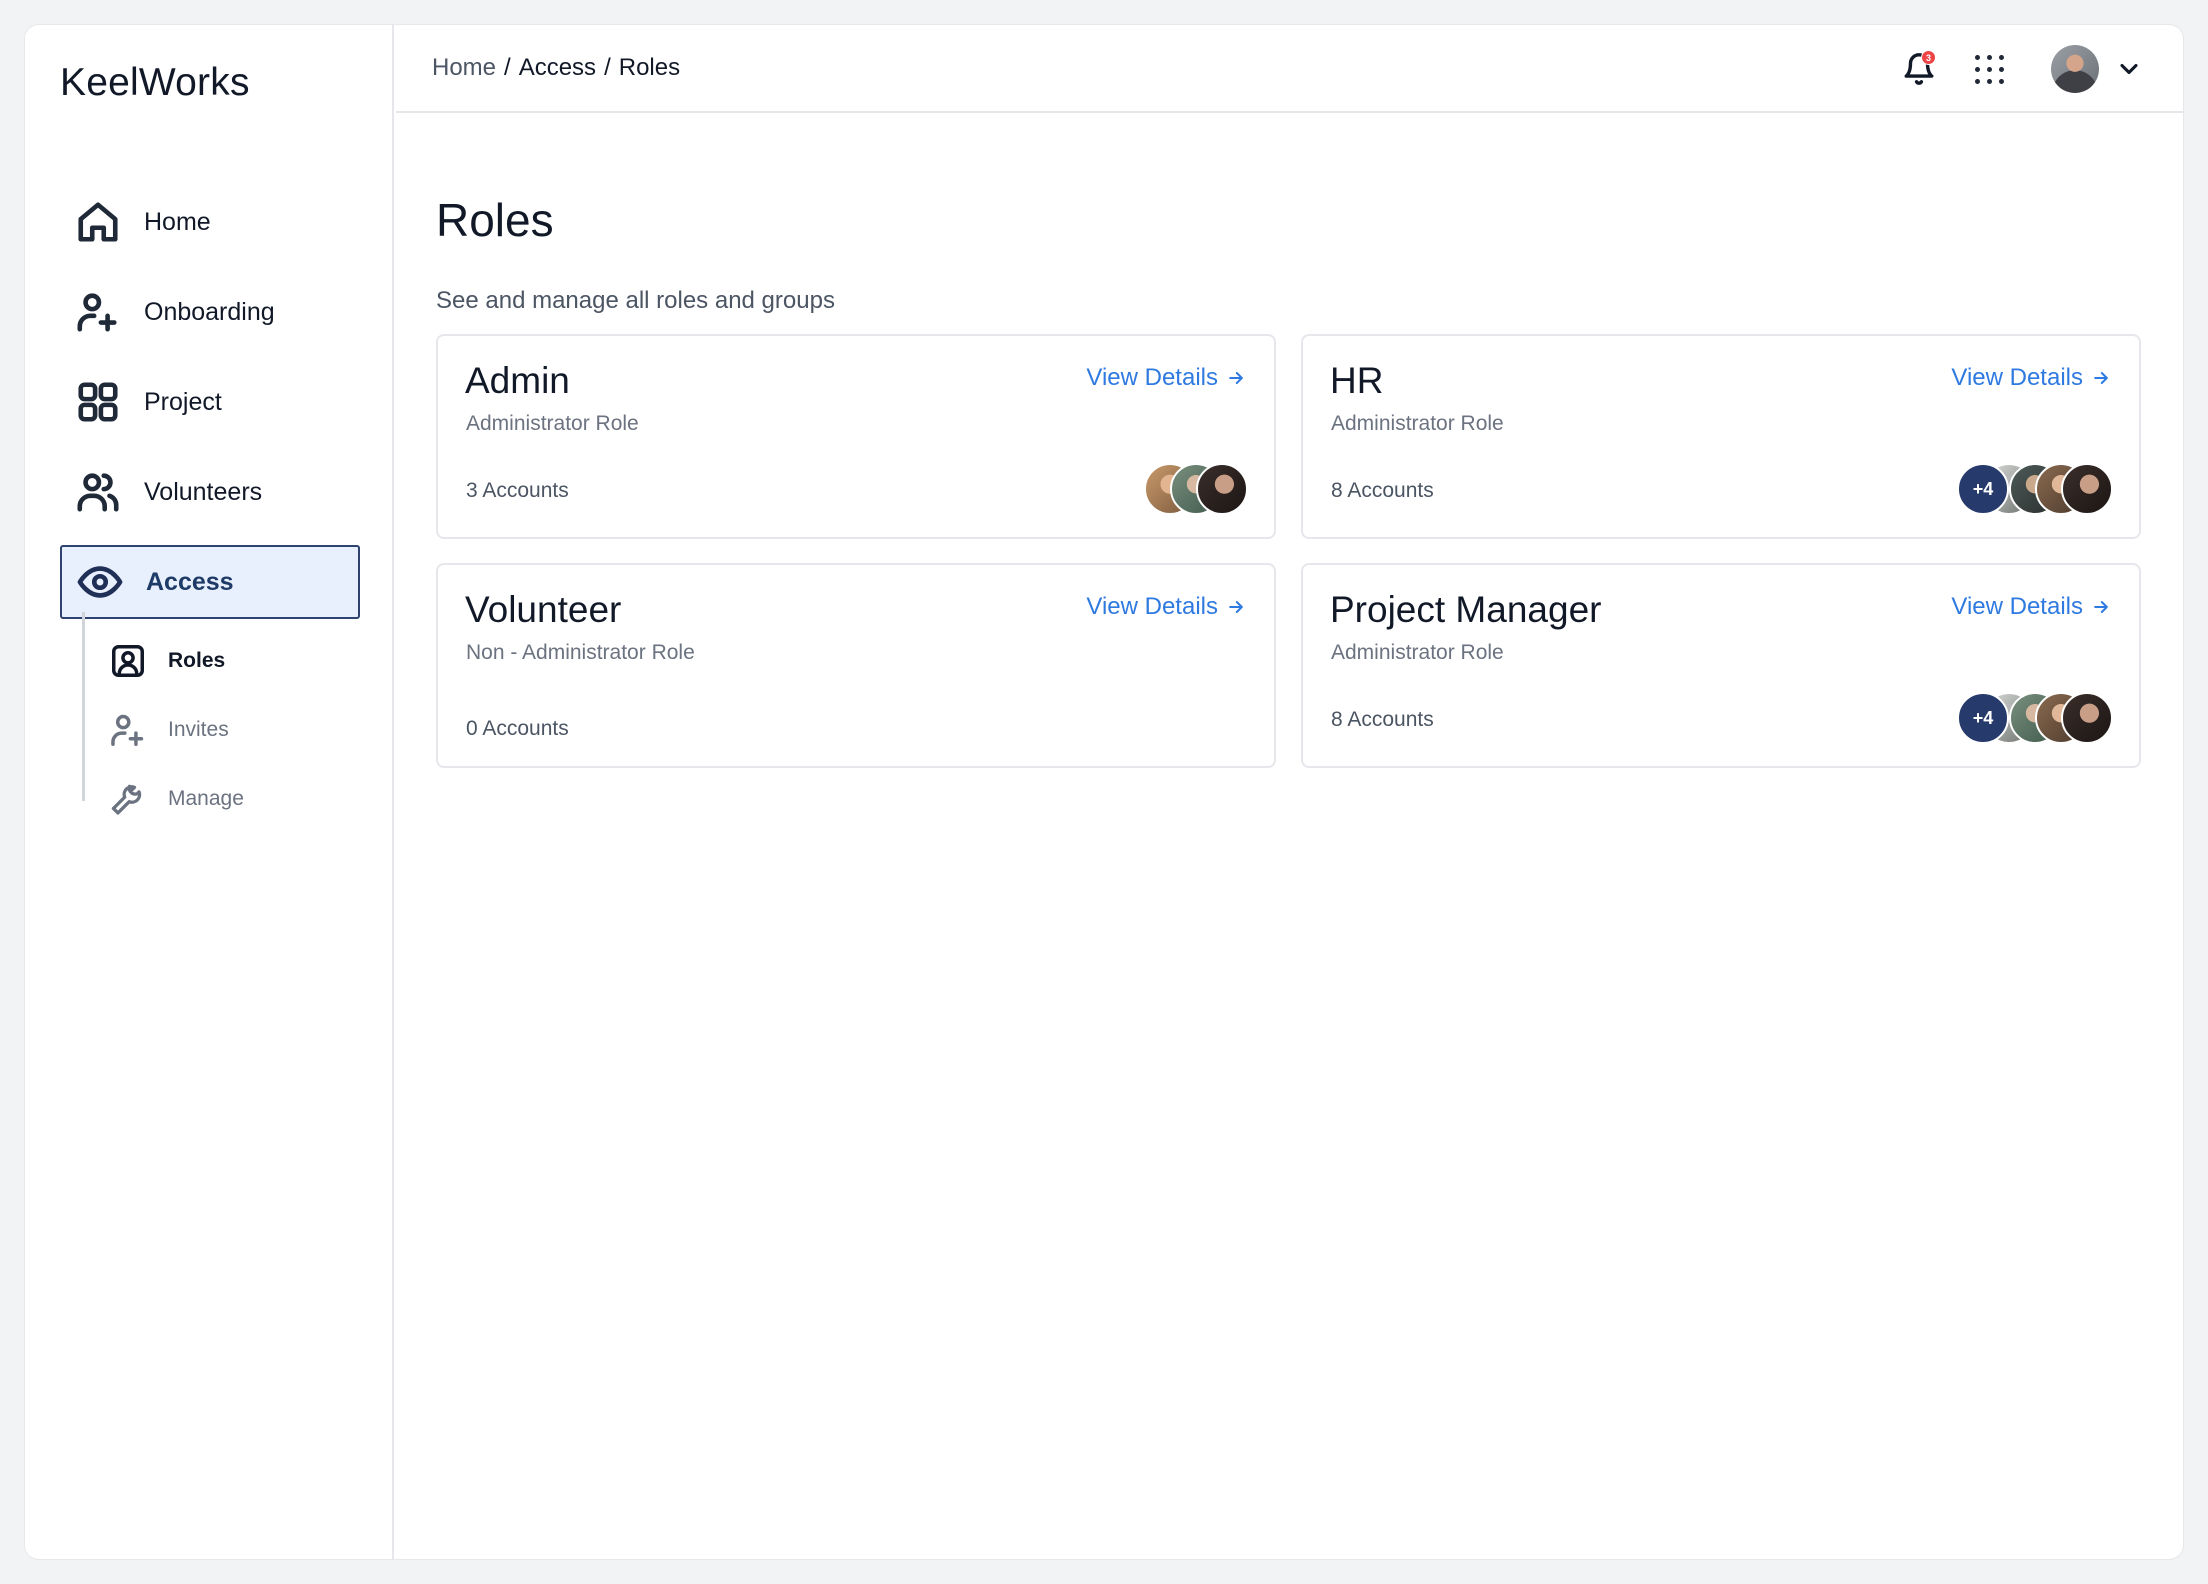 This screenshot has height=1584, width=2208. Describe the element at coordinates (166, 661) in the screenshot. I see `subnav-item-roles: Roles` at that location.